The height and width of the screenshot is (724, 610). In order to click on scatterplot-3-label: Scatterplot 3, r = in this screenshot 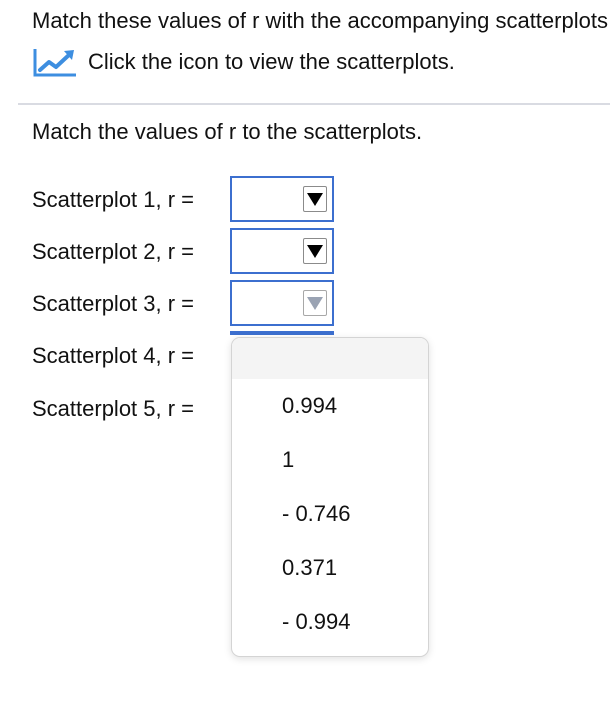, I will do `click(113, 303)`.